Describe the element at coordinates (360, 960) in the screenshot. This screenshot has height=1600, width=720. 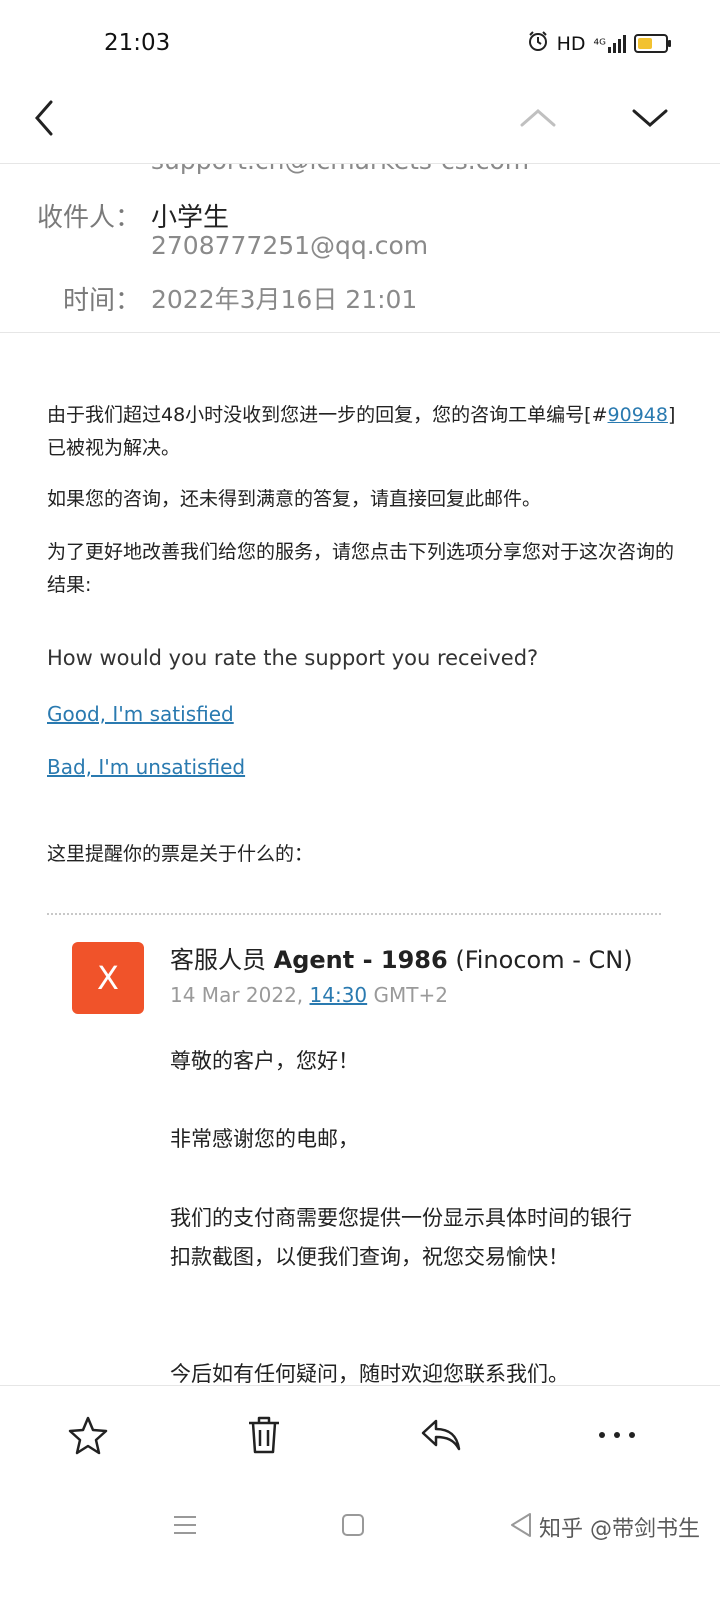
I see `agent-name: Agent - 1986` at that location.